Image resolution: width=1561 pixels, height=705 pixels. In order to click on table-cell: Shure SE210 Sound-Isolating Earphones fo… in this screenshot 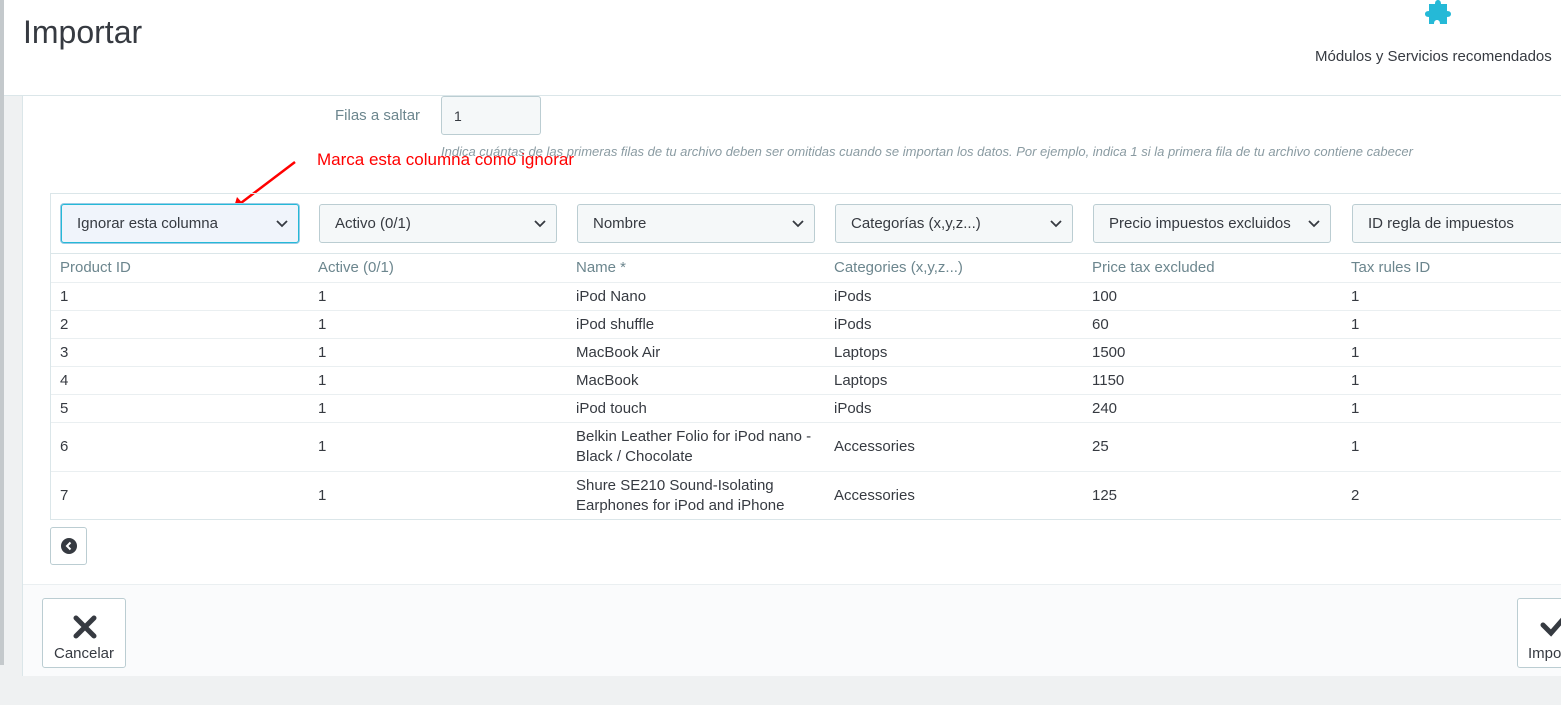, I will do `click(696, 495)`.